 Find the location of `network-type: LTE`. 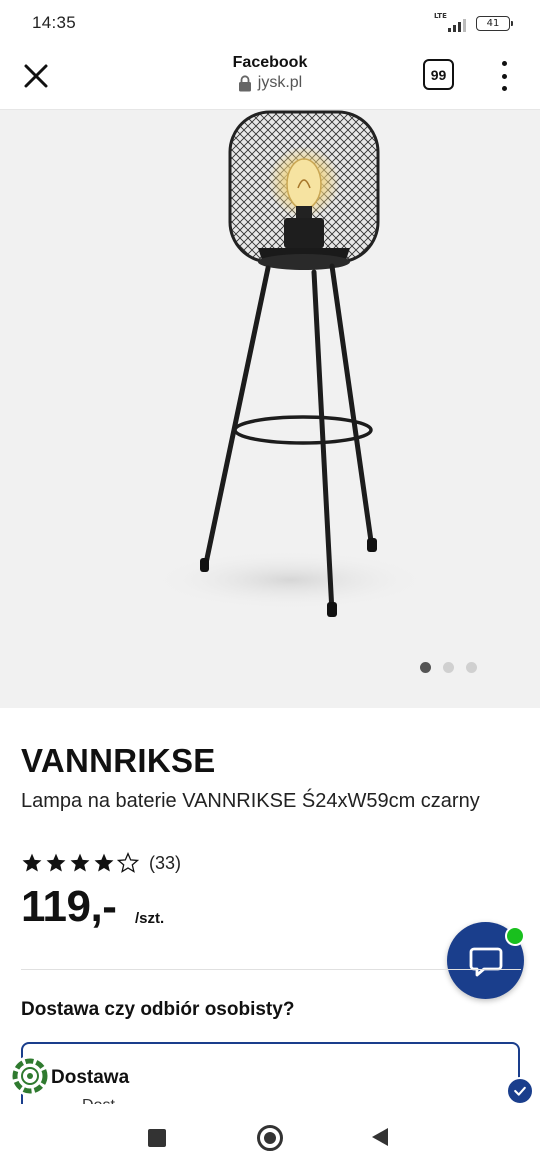

network-type: LTE is located at coordinates (440, 16).